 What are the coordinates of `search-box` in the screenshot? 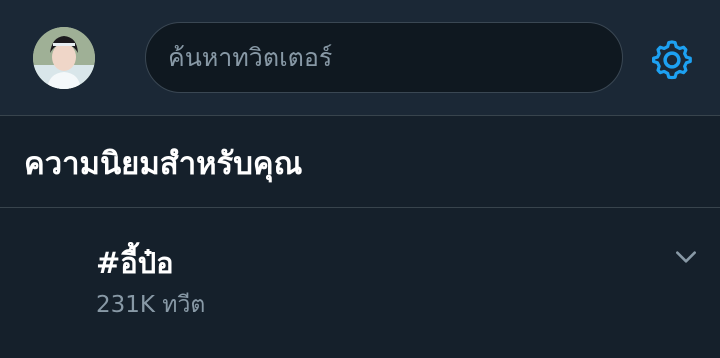 It's located at (384, 57).